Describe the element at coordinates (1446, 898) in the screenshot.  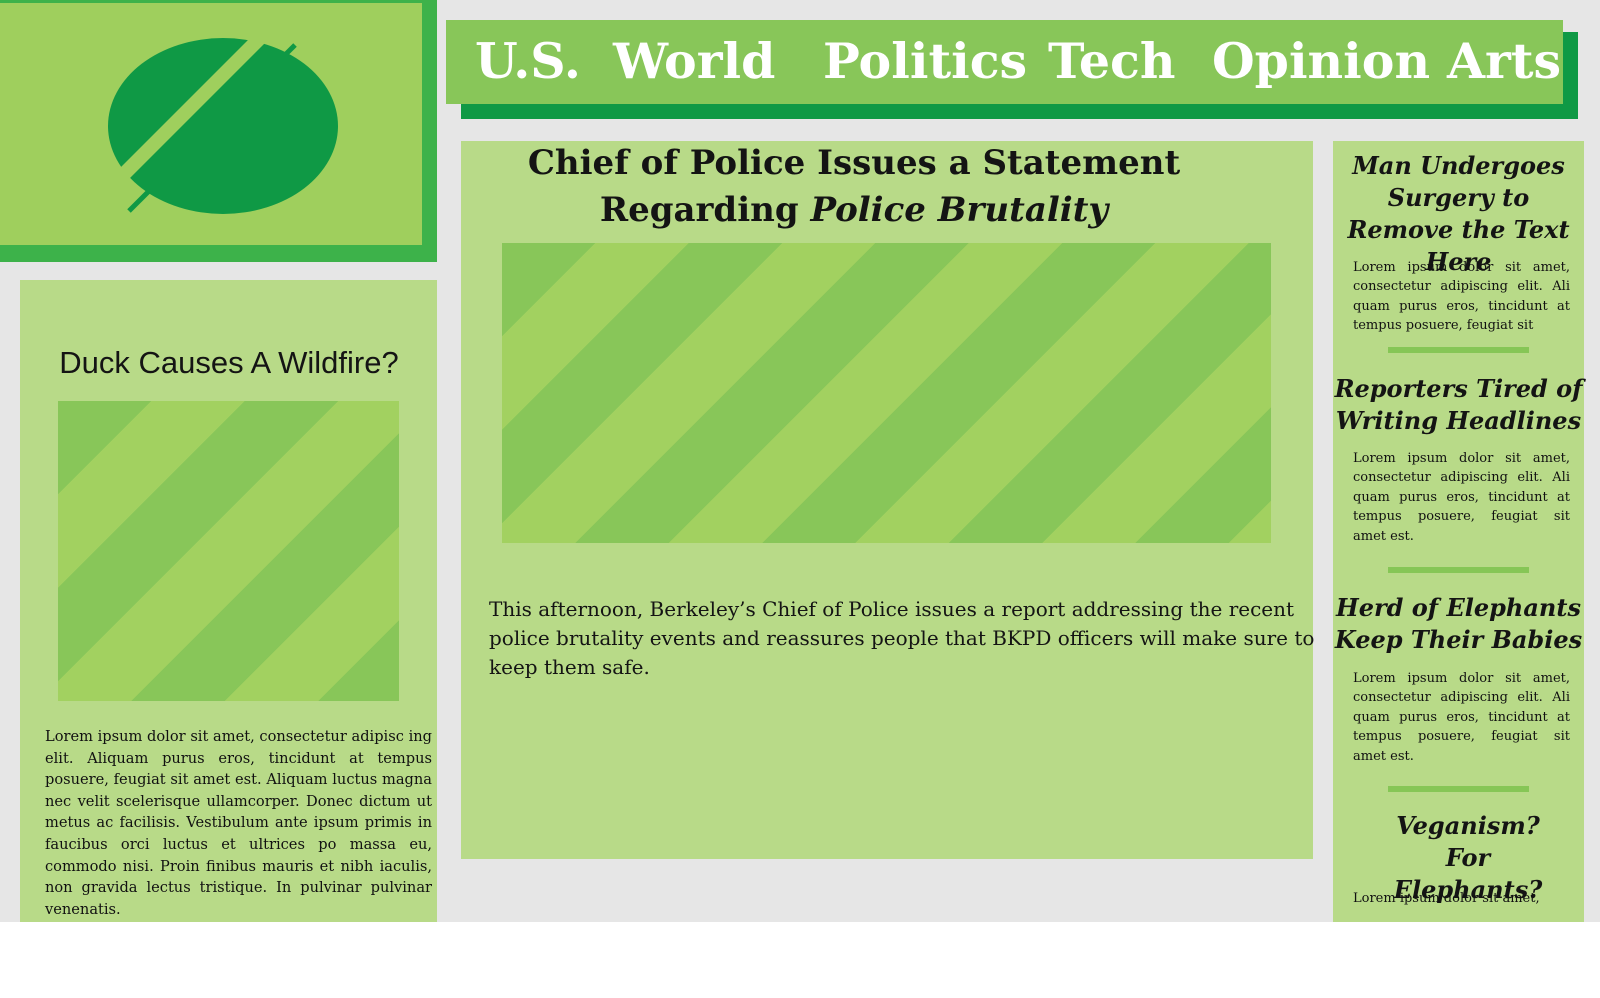
I see `sidebar-item-body: Lorem ipsum dolor sit amet,` at that location.